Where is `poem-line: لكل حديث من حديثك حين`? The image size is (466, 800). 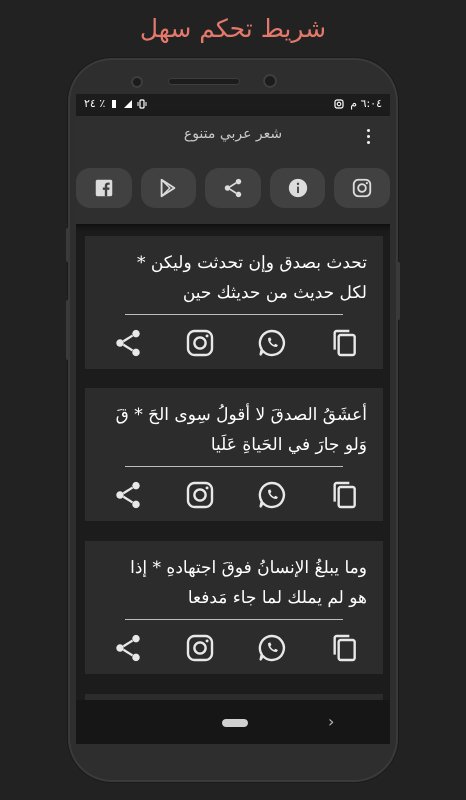
poem-line: لكل حديث من حديثك حين is located at coordinates (274, 293).